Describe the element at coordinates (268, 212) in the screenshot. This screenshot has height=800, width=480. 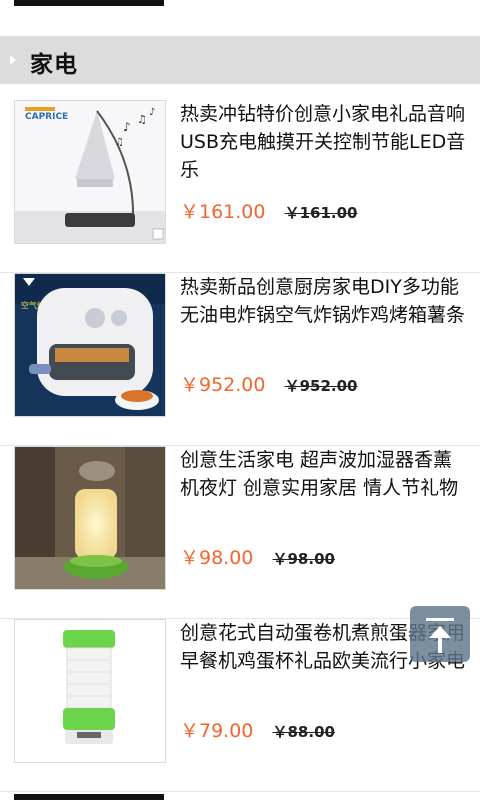
I see `price-row: ￥161.00 ￥161.00` at that location.